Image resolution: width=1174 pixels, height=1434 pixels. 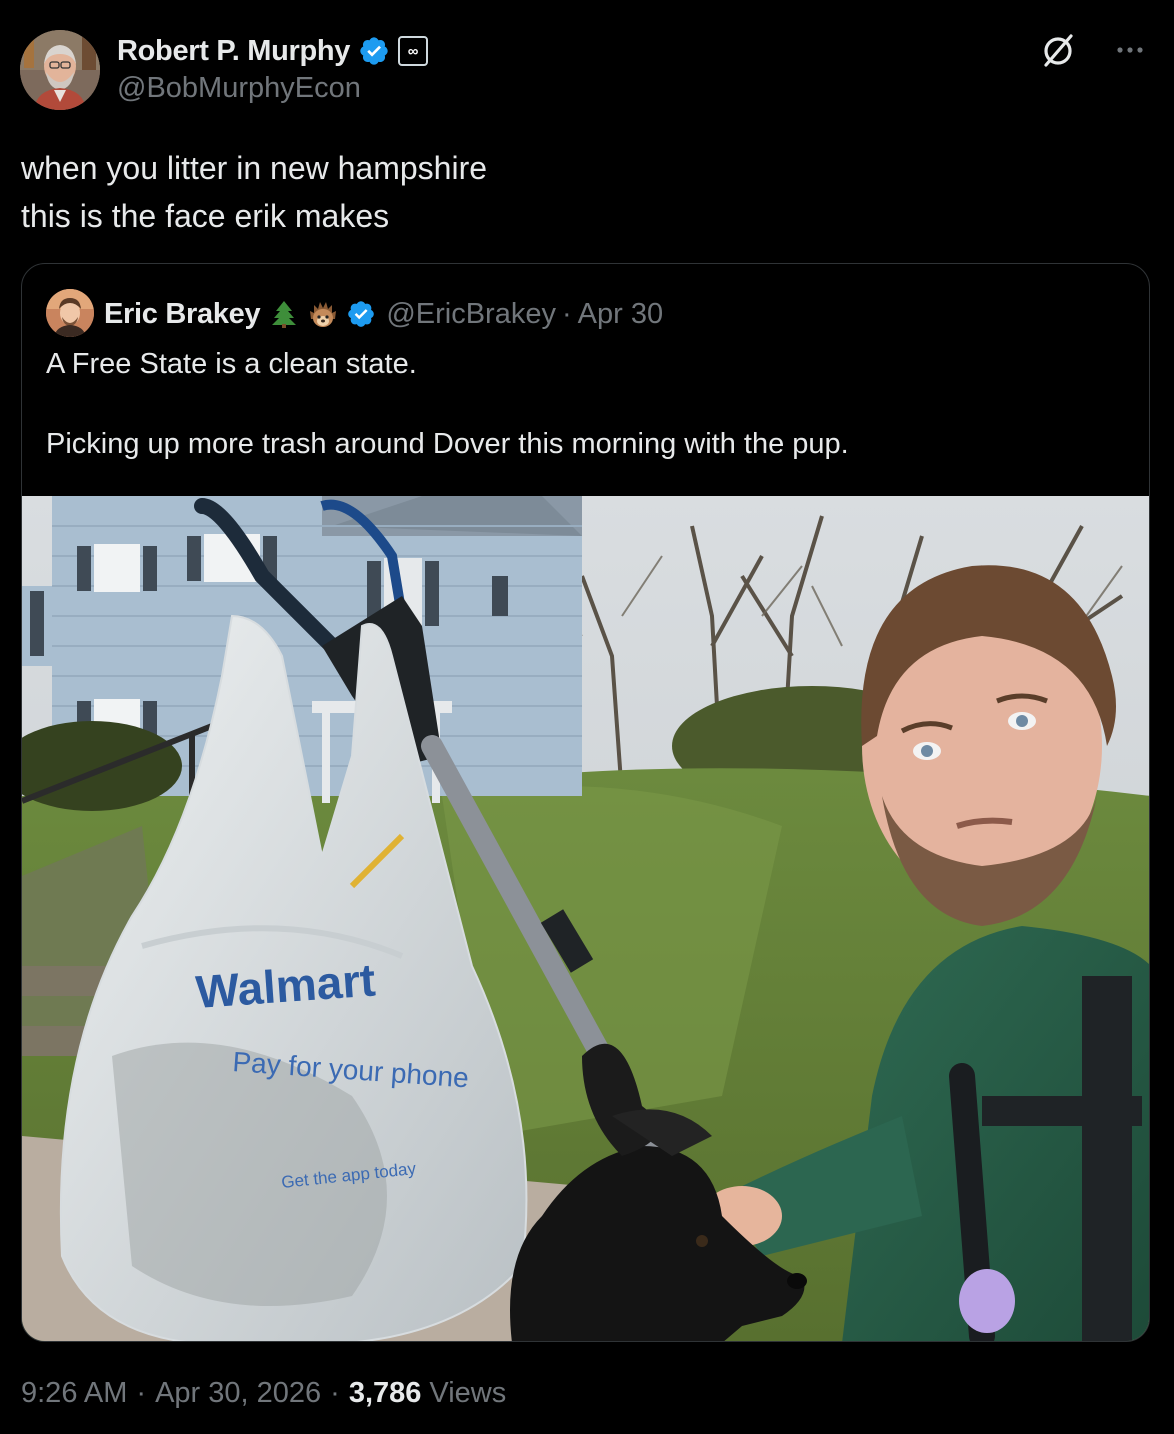 I want to click on quoted-date: Apr 30, so click(x=620, y=314).